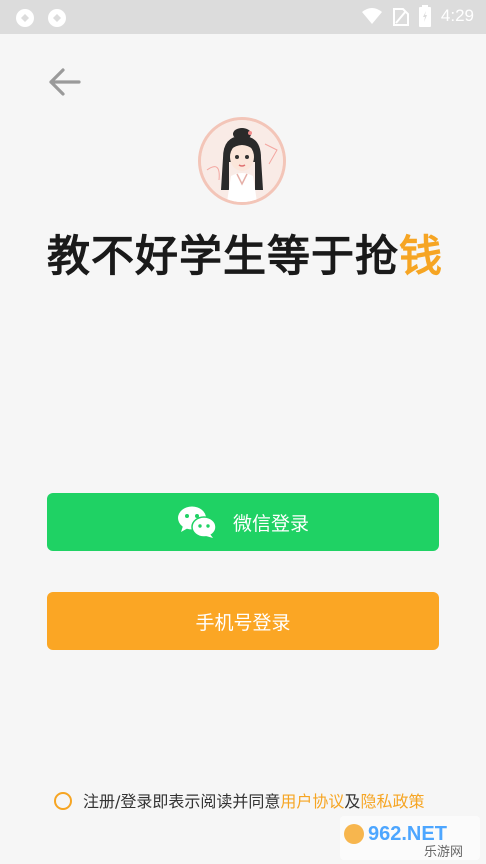 Image resolution: width=486 pixels, height=864 pixels. I want to click on agreement-and: 及, so click(352, 801).